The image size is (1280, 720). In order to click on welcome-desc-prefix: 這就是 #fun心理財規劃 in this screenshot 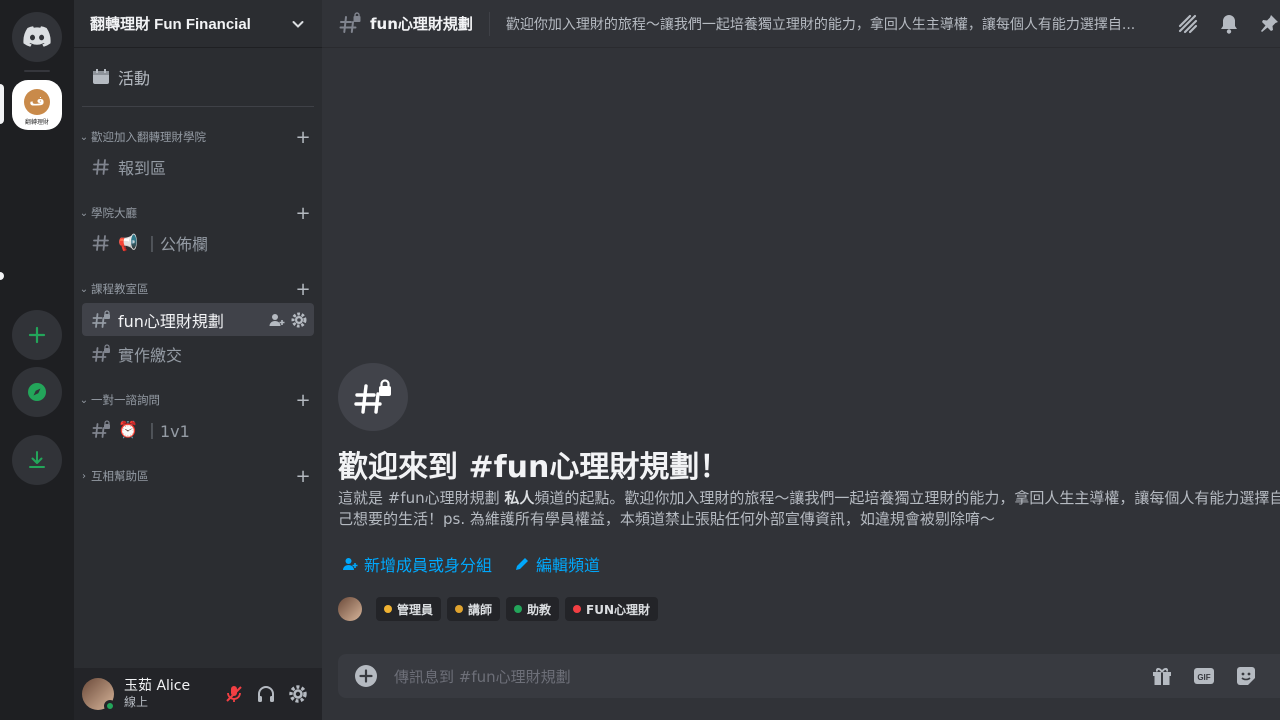, I will do `click(421, 498)`.